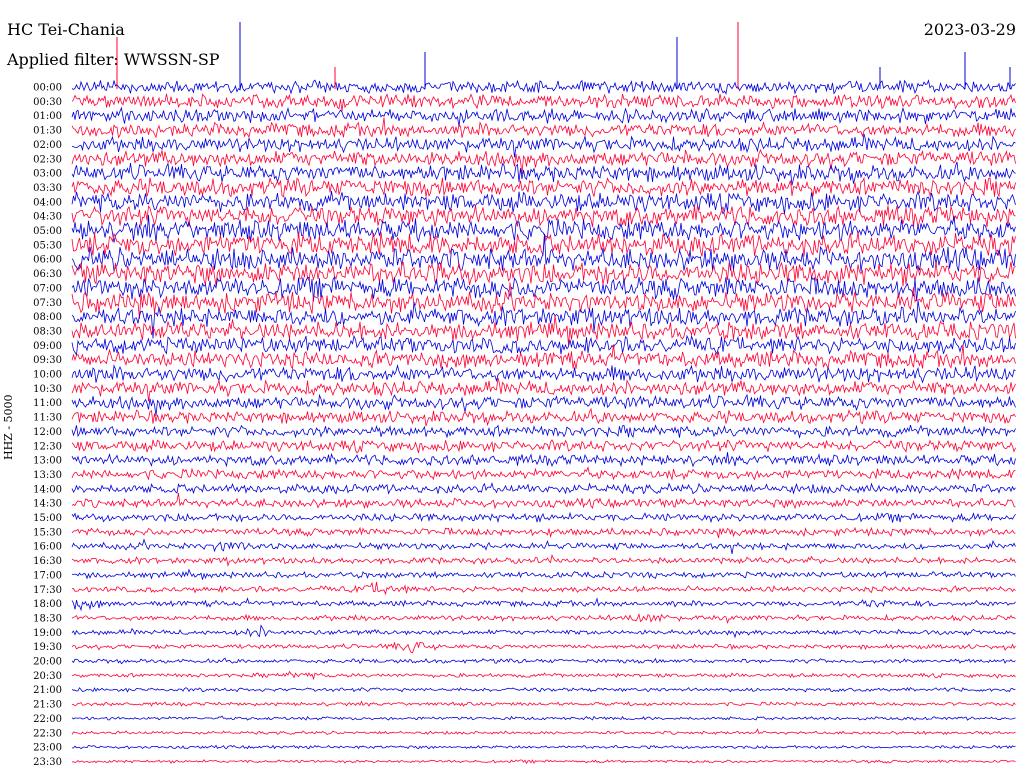  What do you see at coordinates (47, 375) in the screenshot?
I see `row-time-label: 10:00` at bounding box center [47, 375].